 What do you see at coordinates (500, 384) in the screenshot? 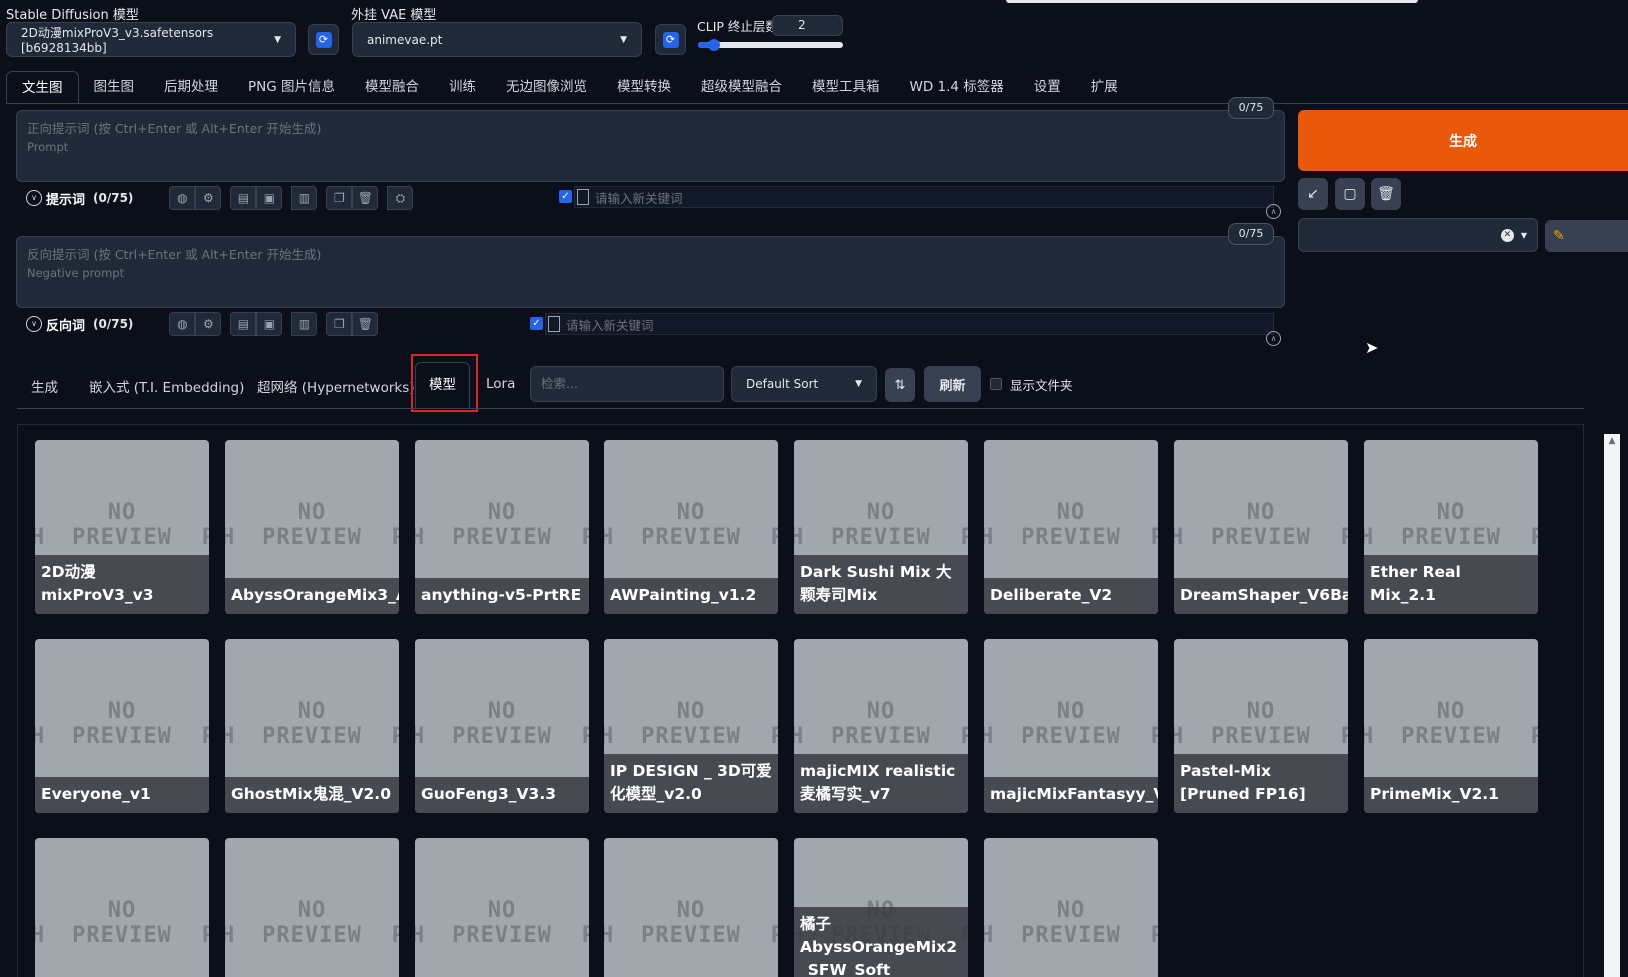
I see `subtab-lora: Lora` at bounding box center [500, 384].